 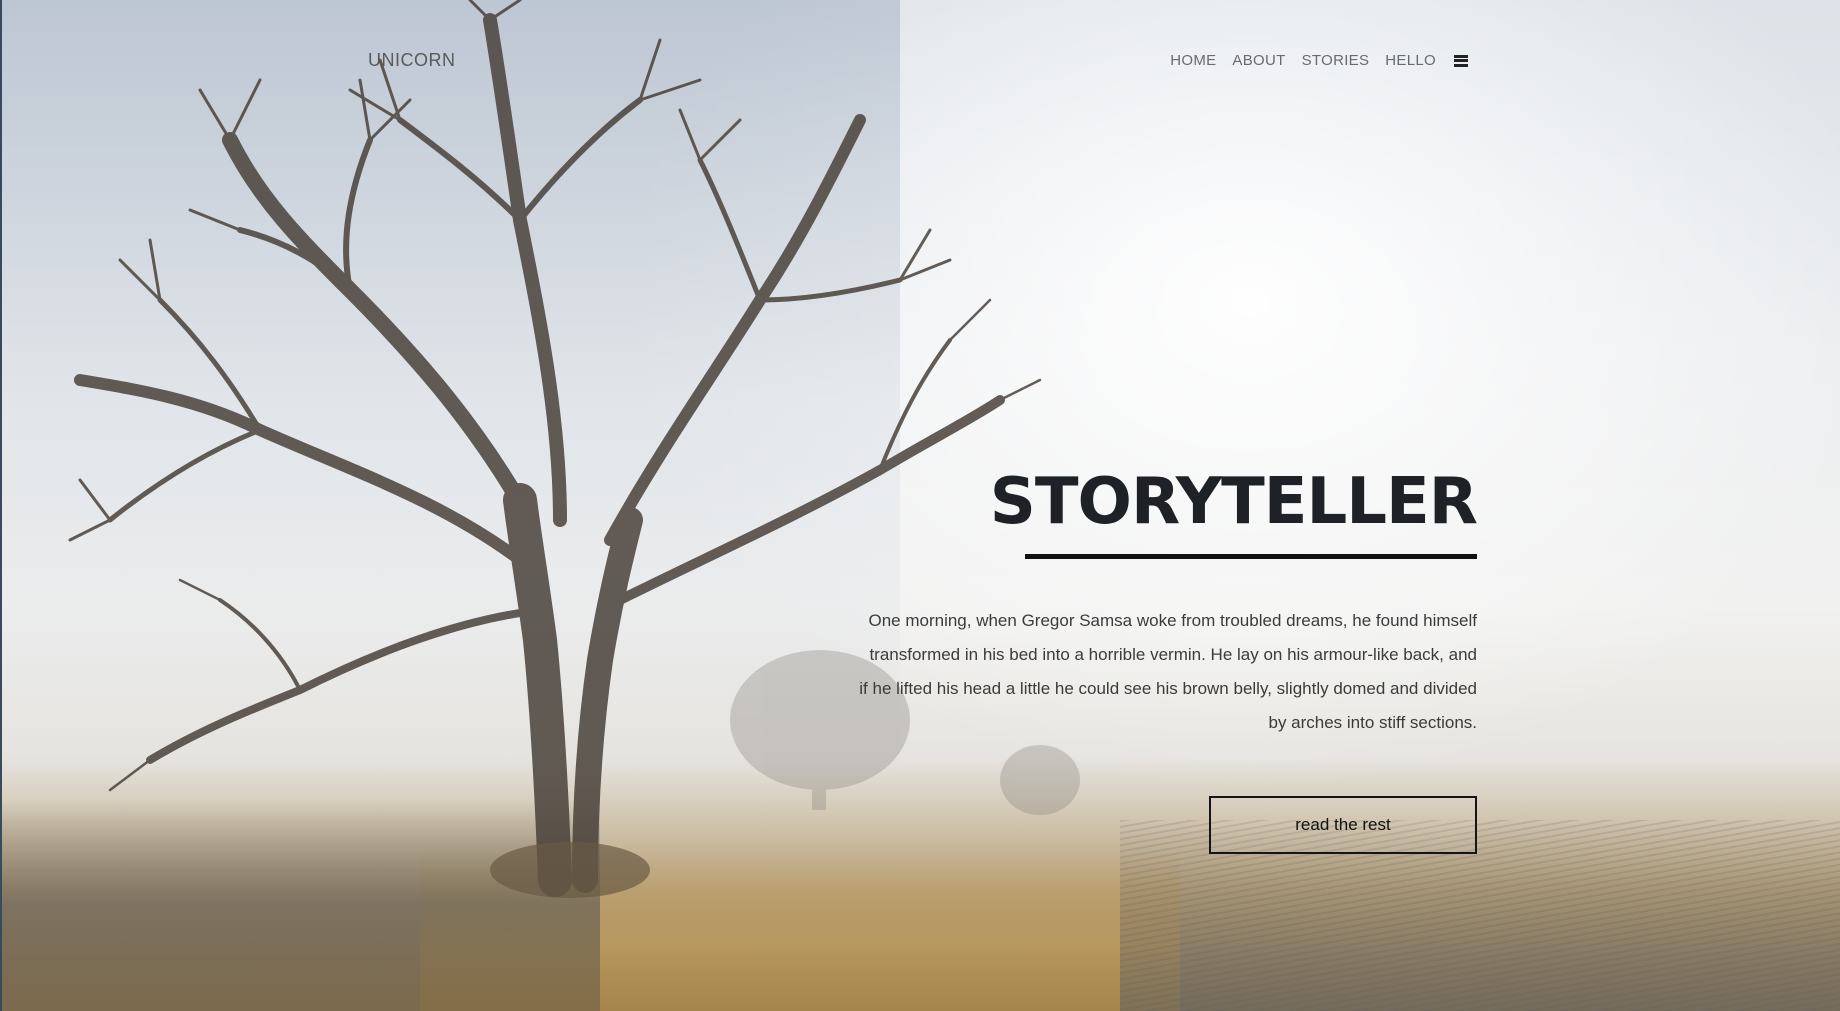 What do you see at coordinates (412, 60) in the screenshot?
I see `site-logo: UNICORN` at bounding box center [412, 60].